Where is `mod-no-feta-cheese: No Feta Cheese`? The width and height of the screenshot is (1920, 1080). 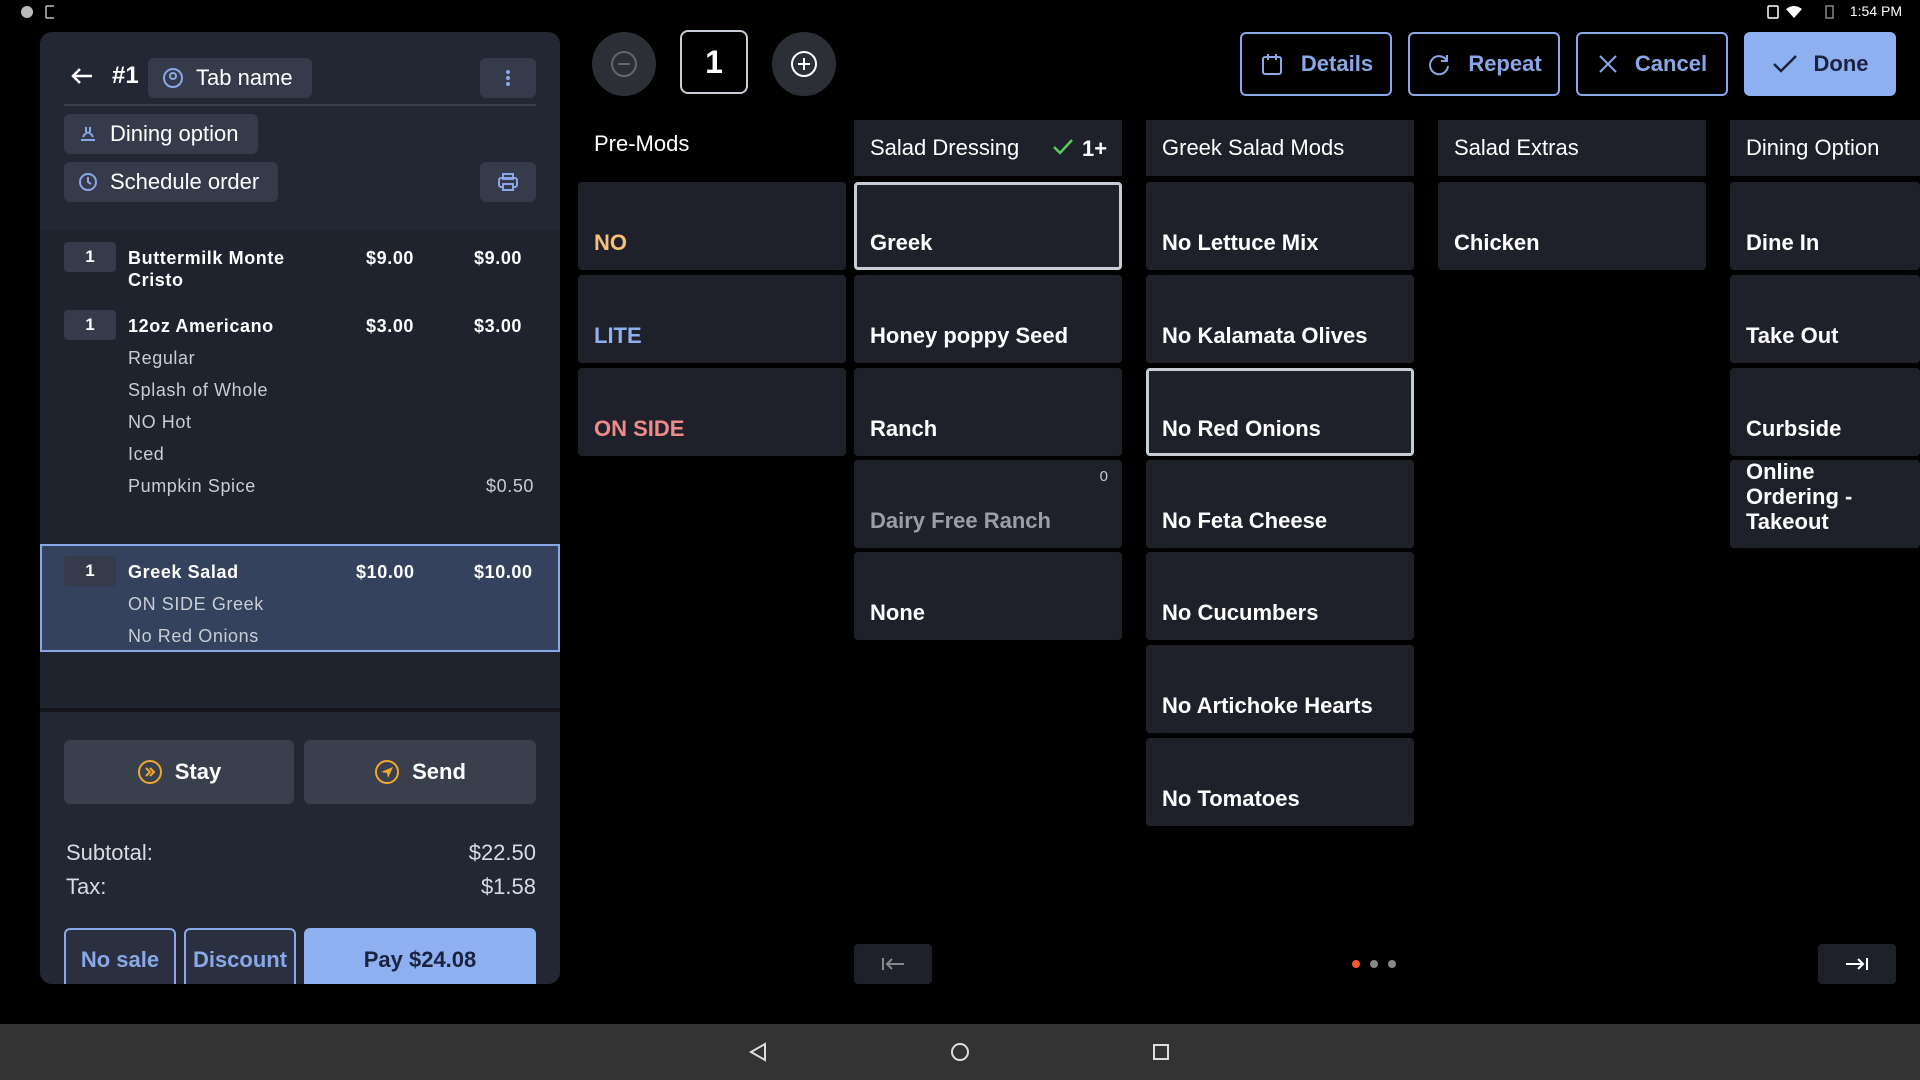 mod-no-feta-cheese: No Feta Cheese is located at coordinates (1280, 504).